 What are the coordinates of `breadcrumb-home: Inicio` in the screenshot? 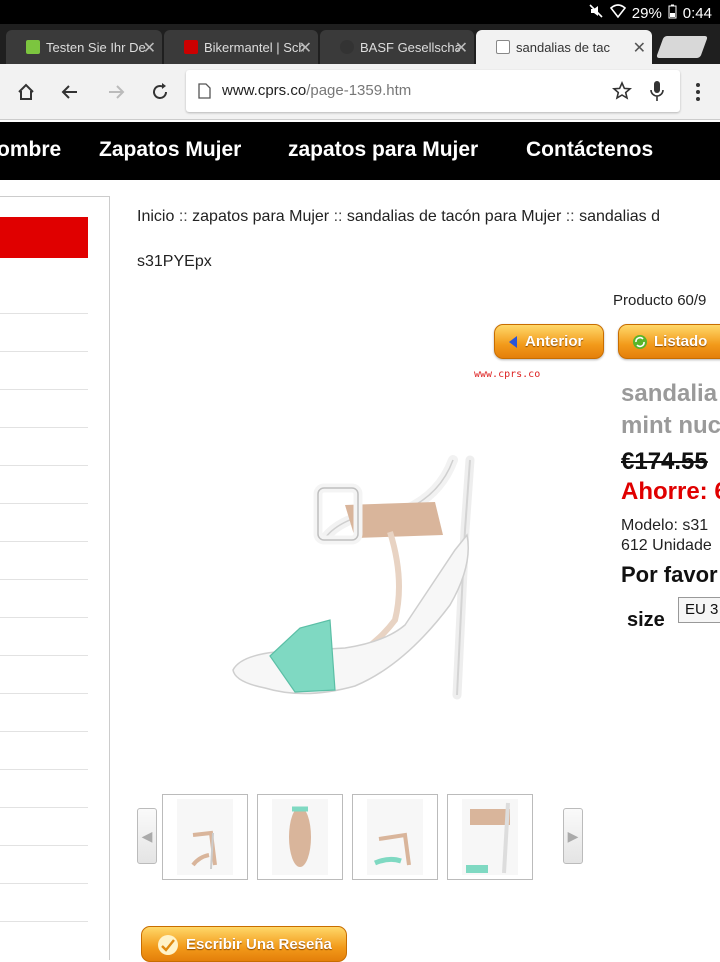 It's located at (155, 216).